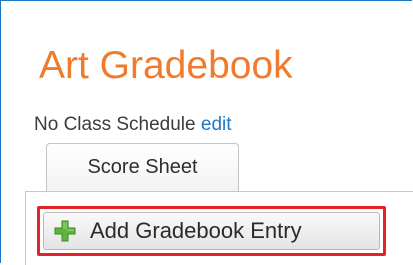  Describe the element at coordinates (25, 228) in the screenshot. I see `tab-panel-border` at that location.